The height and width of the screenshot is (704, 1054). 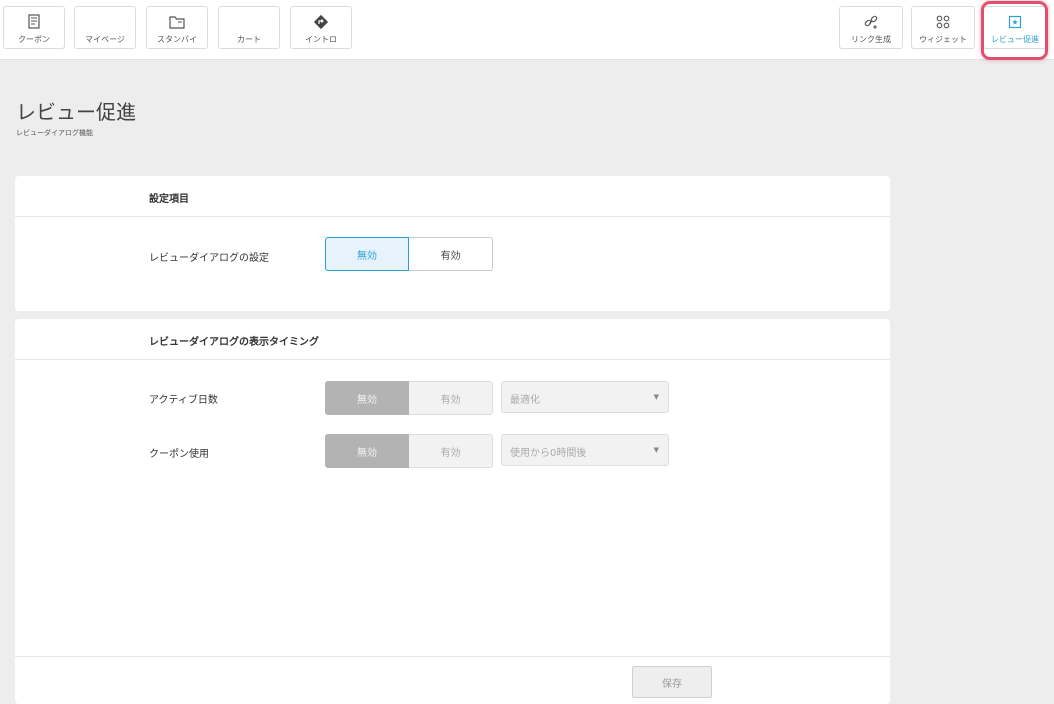 What do you see at coordinates (177, 39) in the screenshot?
I see `nav-standby-label: スタンバイ` at bounding box center [177, 39].